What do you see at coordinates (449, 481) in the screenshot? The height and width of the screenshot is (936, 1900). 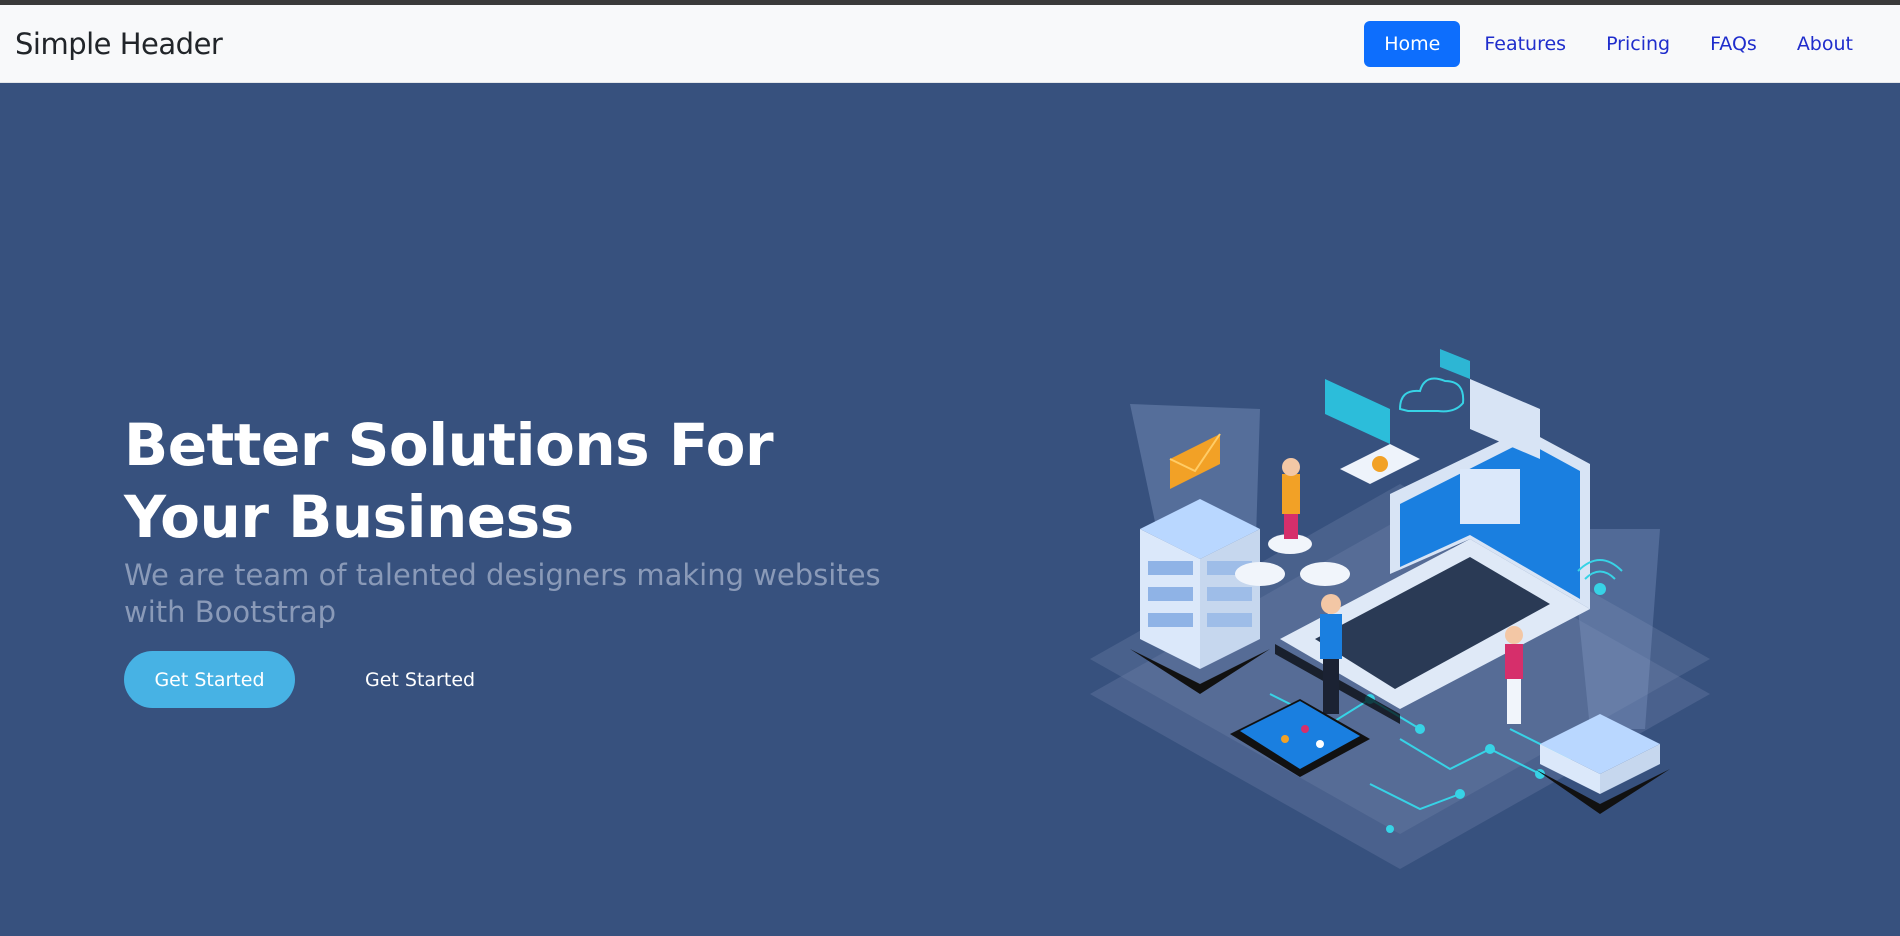 I see `hero-title: Better Solutions For Your Business` at bounding box center [449, 481].